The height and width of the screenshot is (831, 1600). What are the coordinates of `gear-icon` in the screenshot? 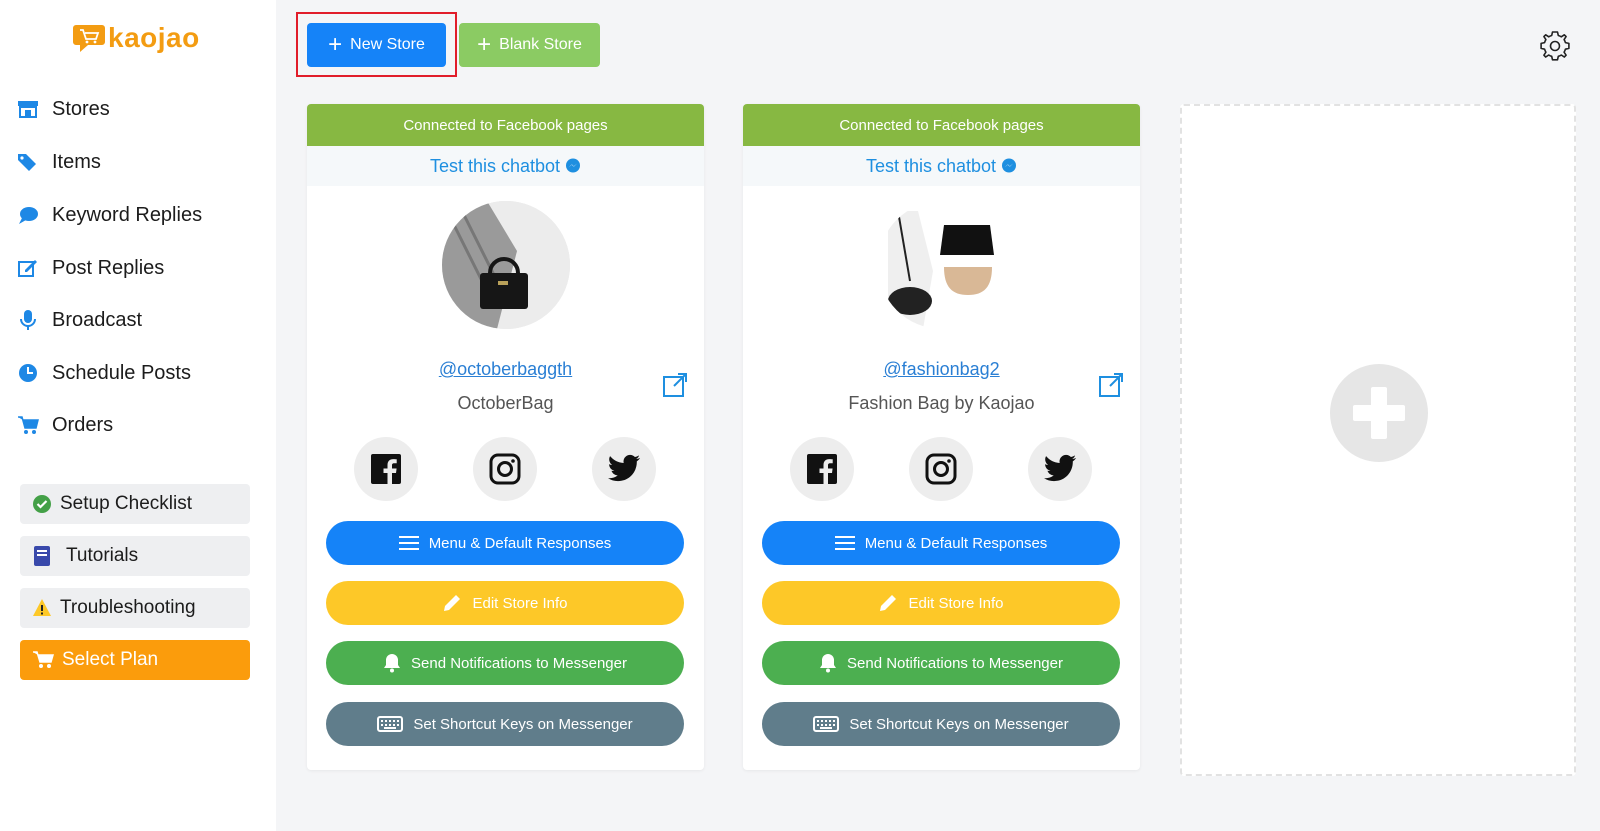 It's located at (1555, 46).